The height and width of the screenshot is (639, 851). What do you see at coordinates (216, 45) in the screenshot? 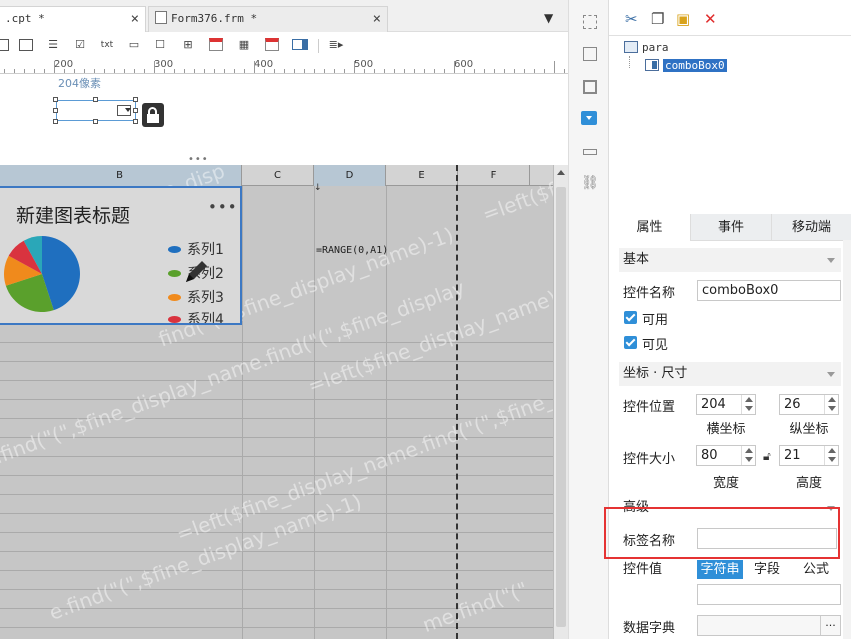
I see `date-widget-icon` at bounding box center [216, 45].